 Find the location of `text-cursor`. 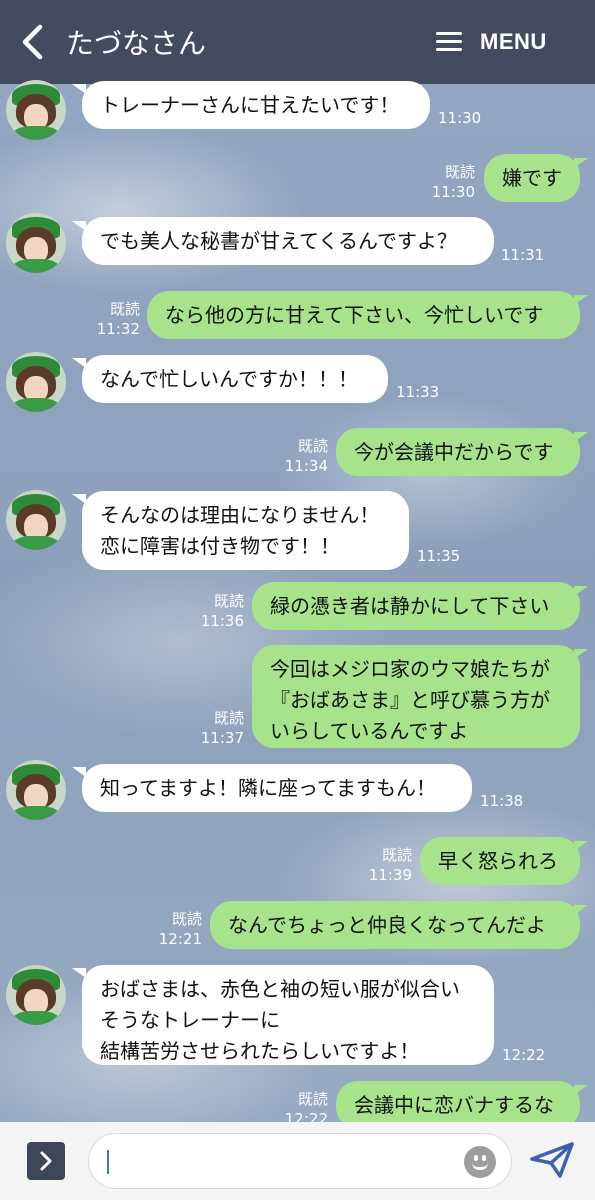

text-cursor is located at coordinates (108, 1162).